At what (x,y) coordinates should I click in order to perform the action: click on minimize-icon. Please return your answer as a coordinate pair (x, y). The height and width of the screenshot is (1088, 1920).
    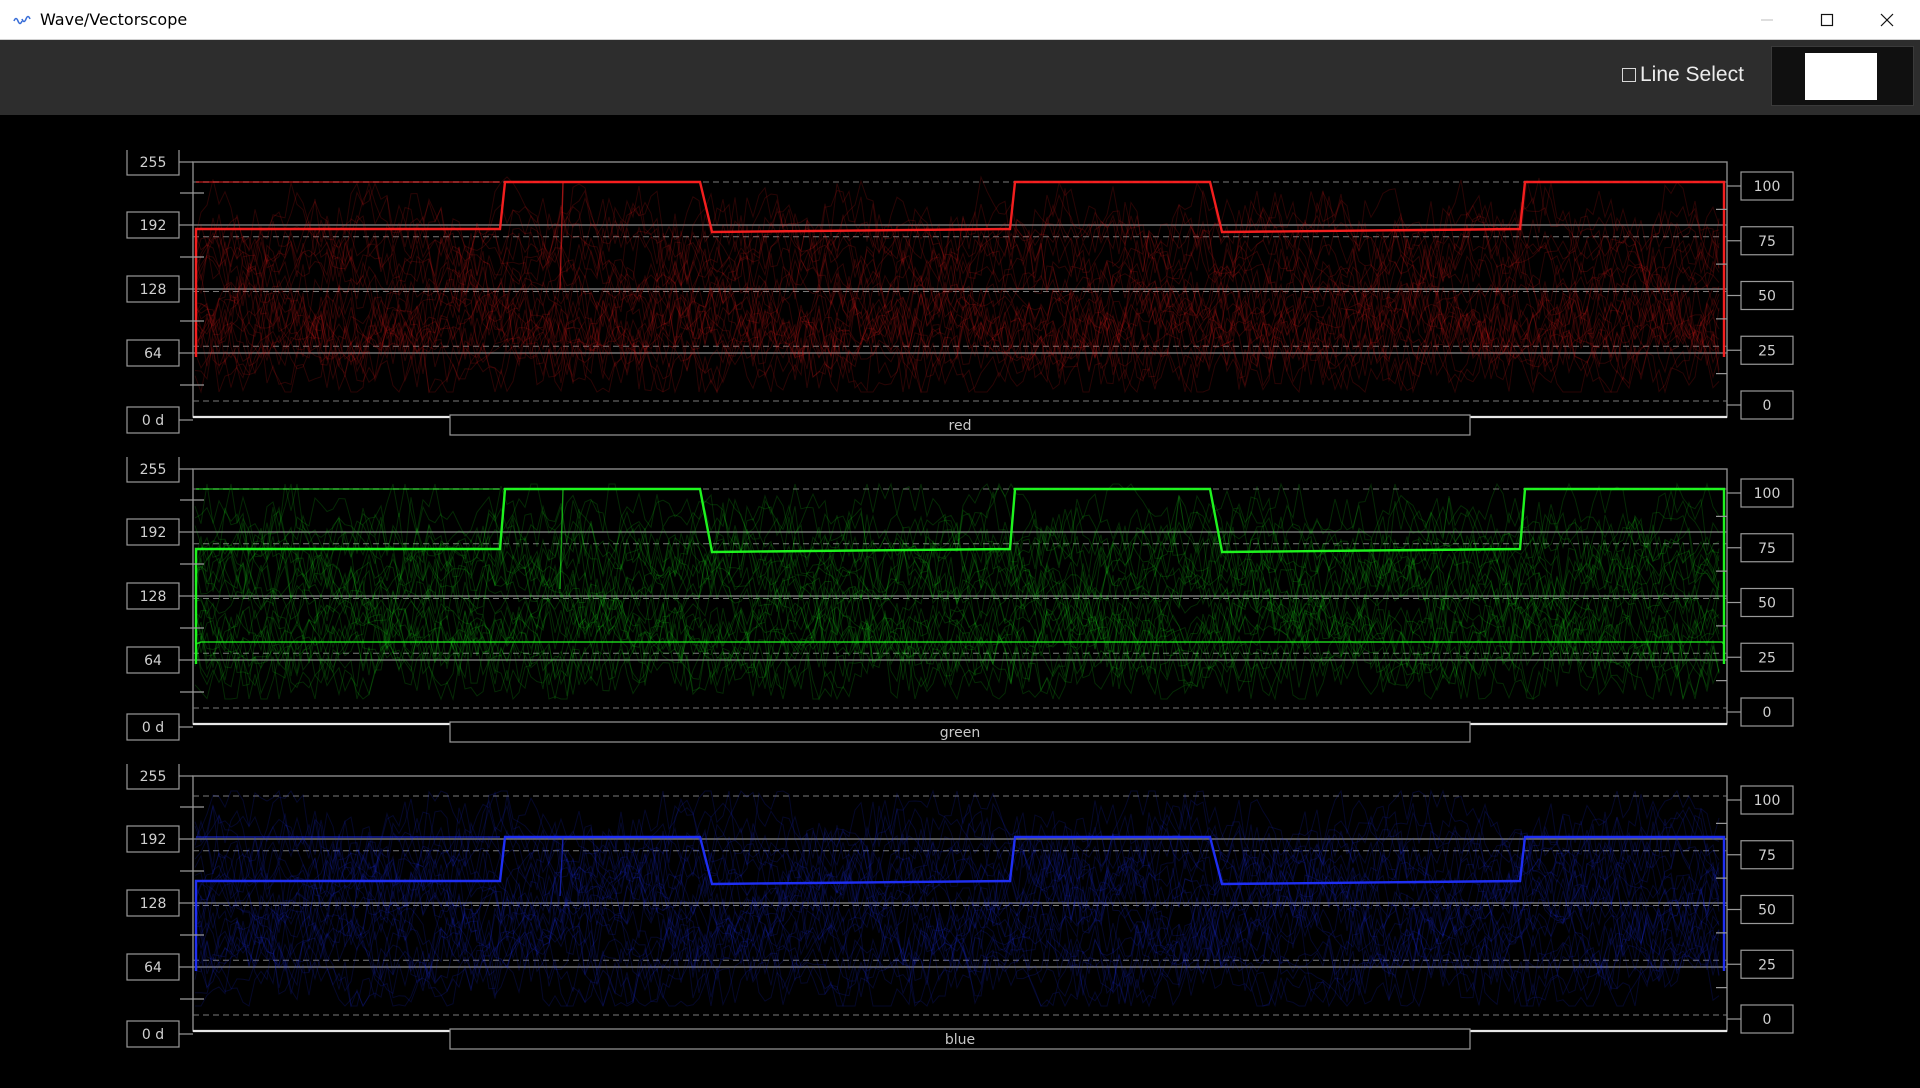
    Looking at the image, I should click on (1767, 20).